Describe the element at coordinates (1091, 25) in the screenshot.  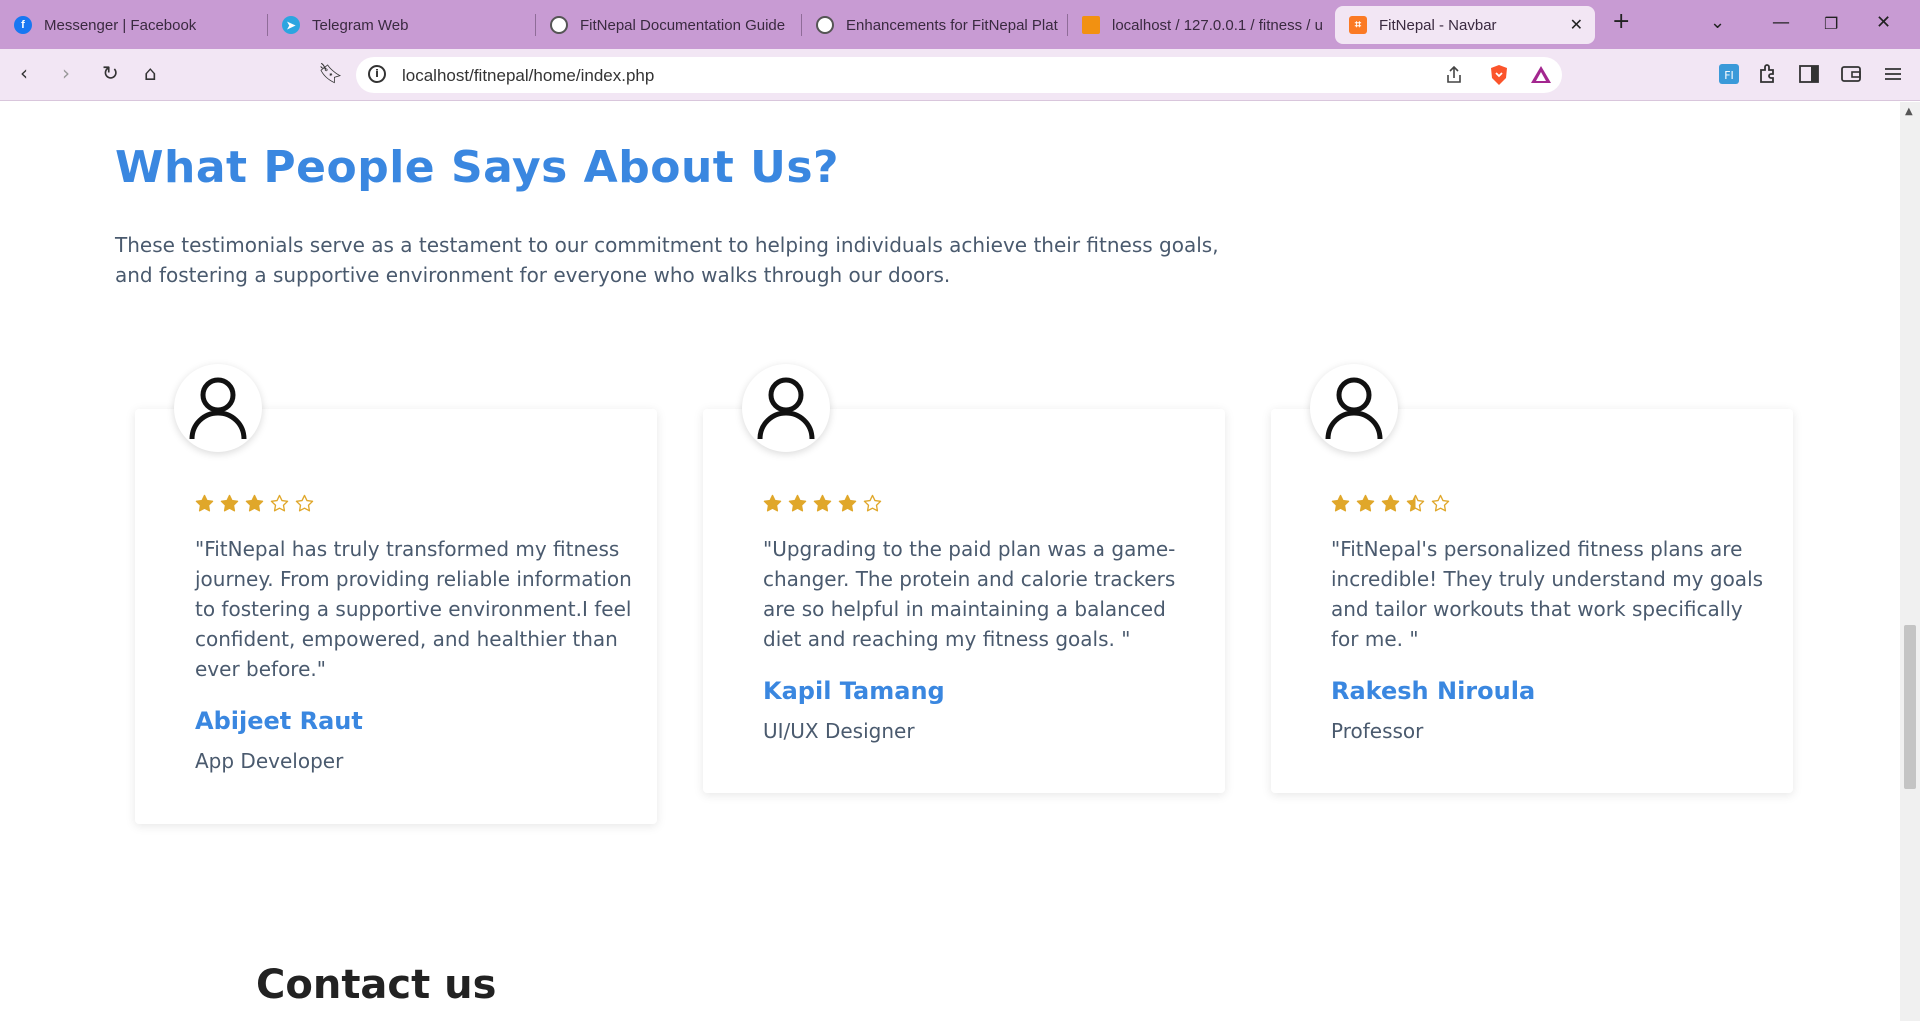
I see `phpmyadmin-icon` at that location.